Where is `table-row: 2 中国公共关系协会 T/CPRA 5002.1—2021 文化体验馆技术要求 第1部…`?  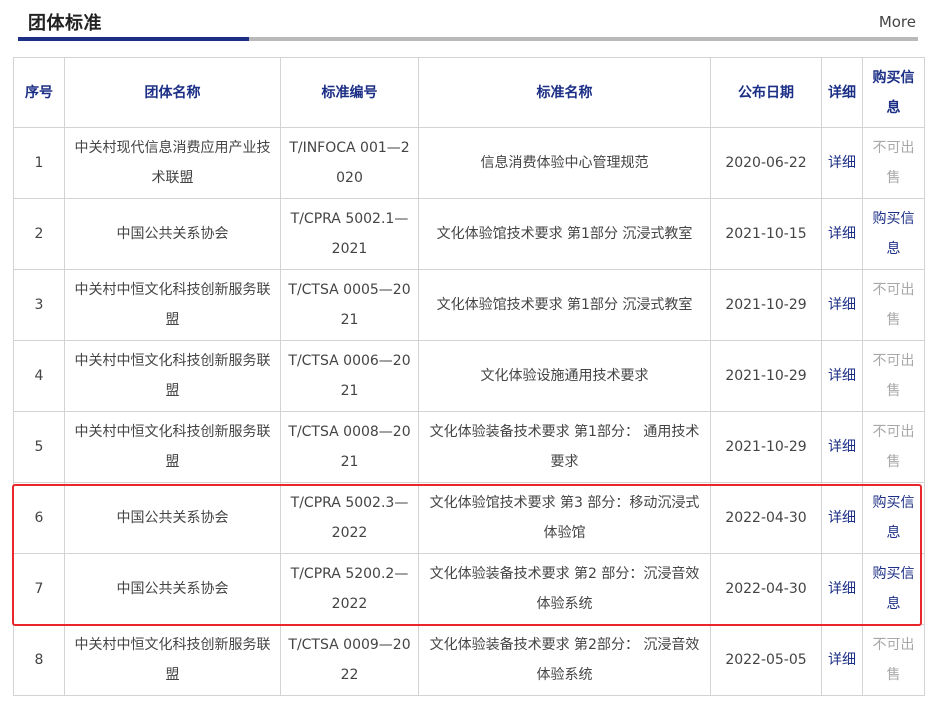
table-row: 2 中国公共关系协会 T/CPRA 5002.1—2021 文化体验馆技术要求 第1部… is located at coordinates (469, 234).